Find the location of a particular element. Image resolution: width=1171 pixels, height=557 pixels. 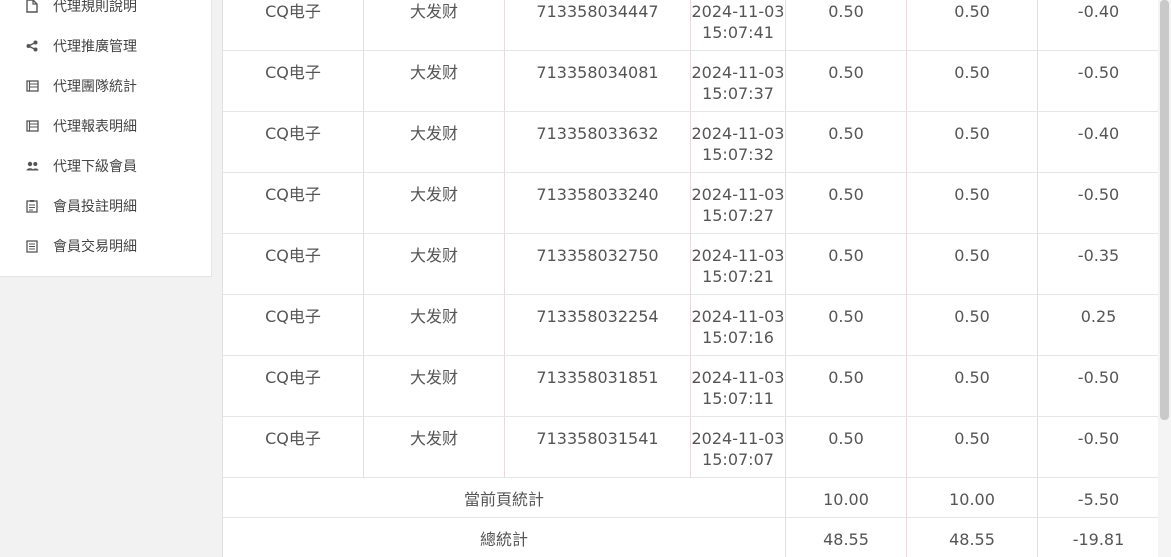

bet-clock: 15:07:41 is located at coordinates (738, 32).